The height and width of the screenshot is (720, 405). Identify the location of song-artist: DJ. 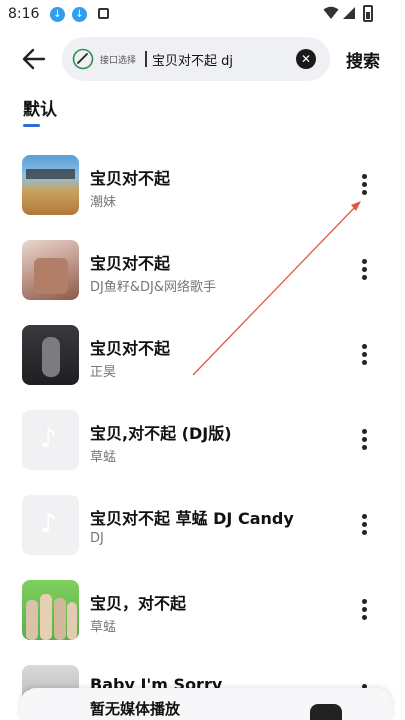
(97, 538).